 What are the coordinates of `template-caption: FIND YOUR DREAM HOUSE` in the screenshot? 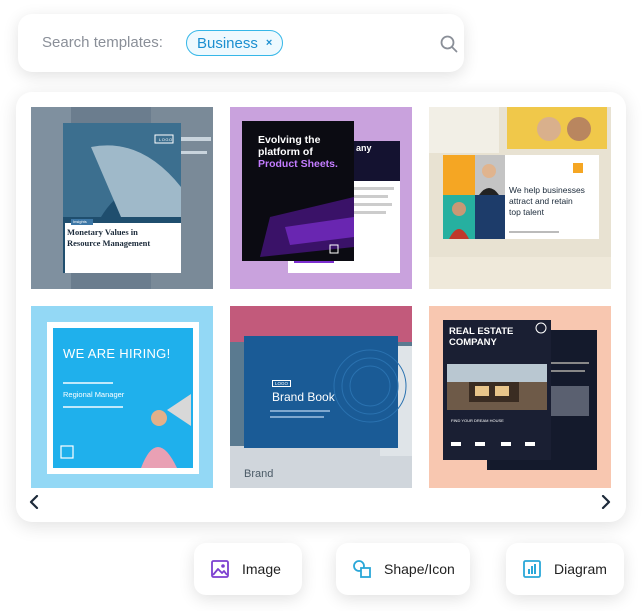 It's located at (477, 420).